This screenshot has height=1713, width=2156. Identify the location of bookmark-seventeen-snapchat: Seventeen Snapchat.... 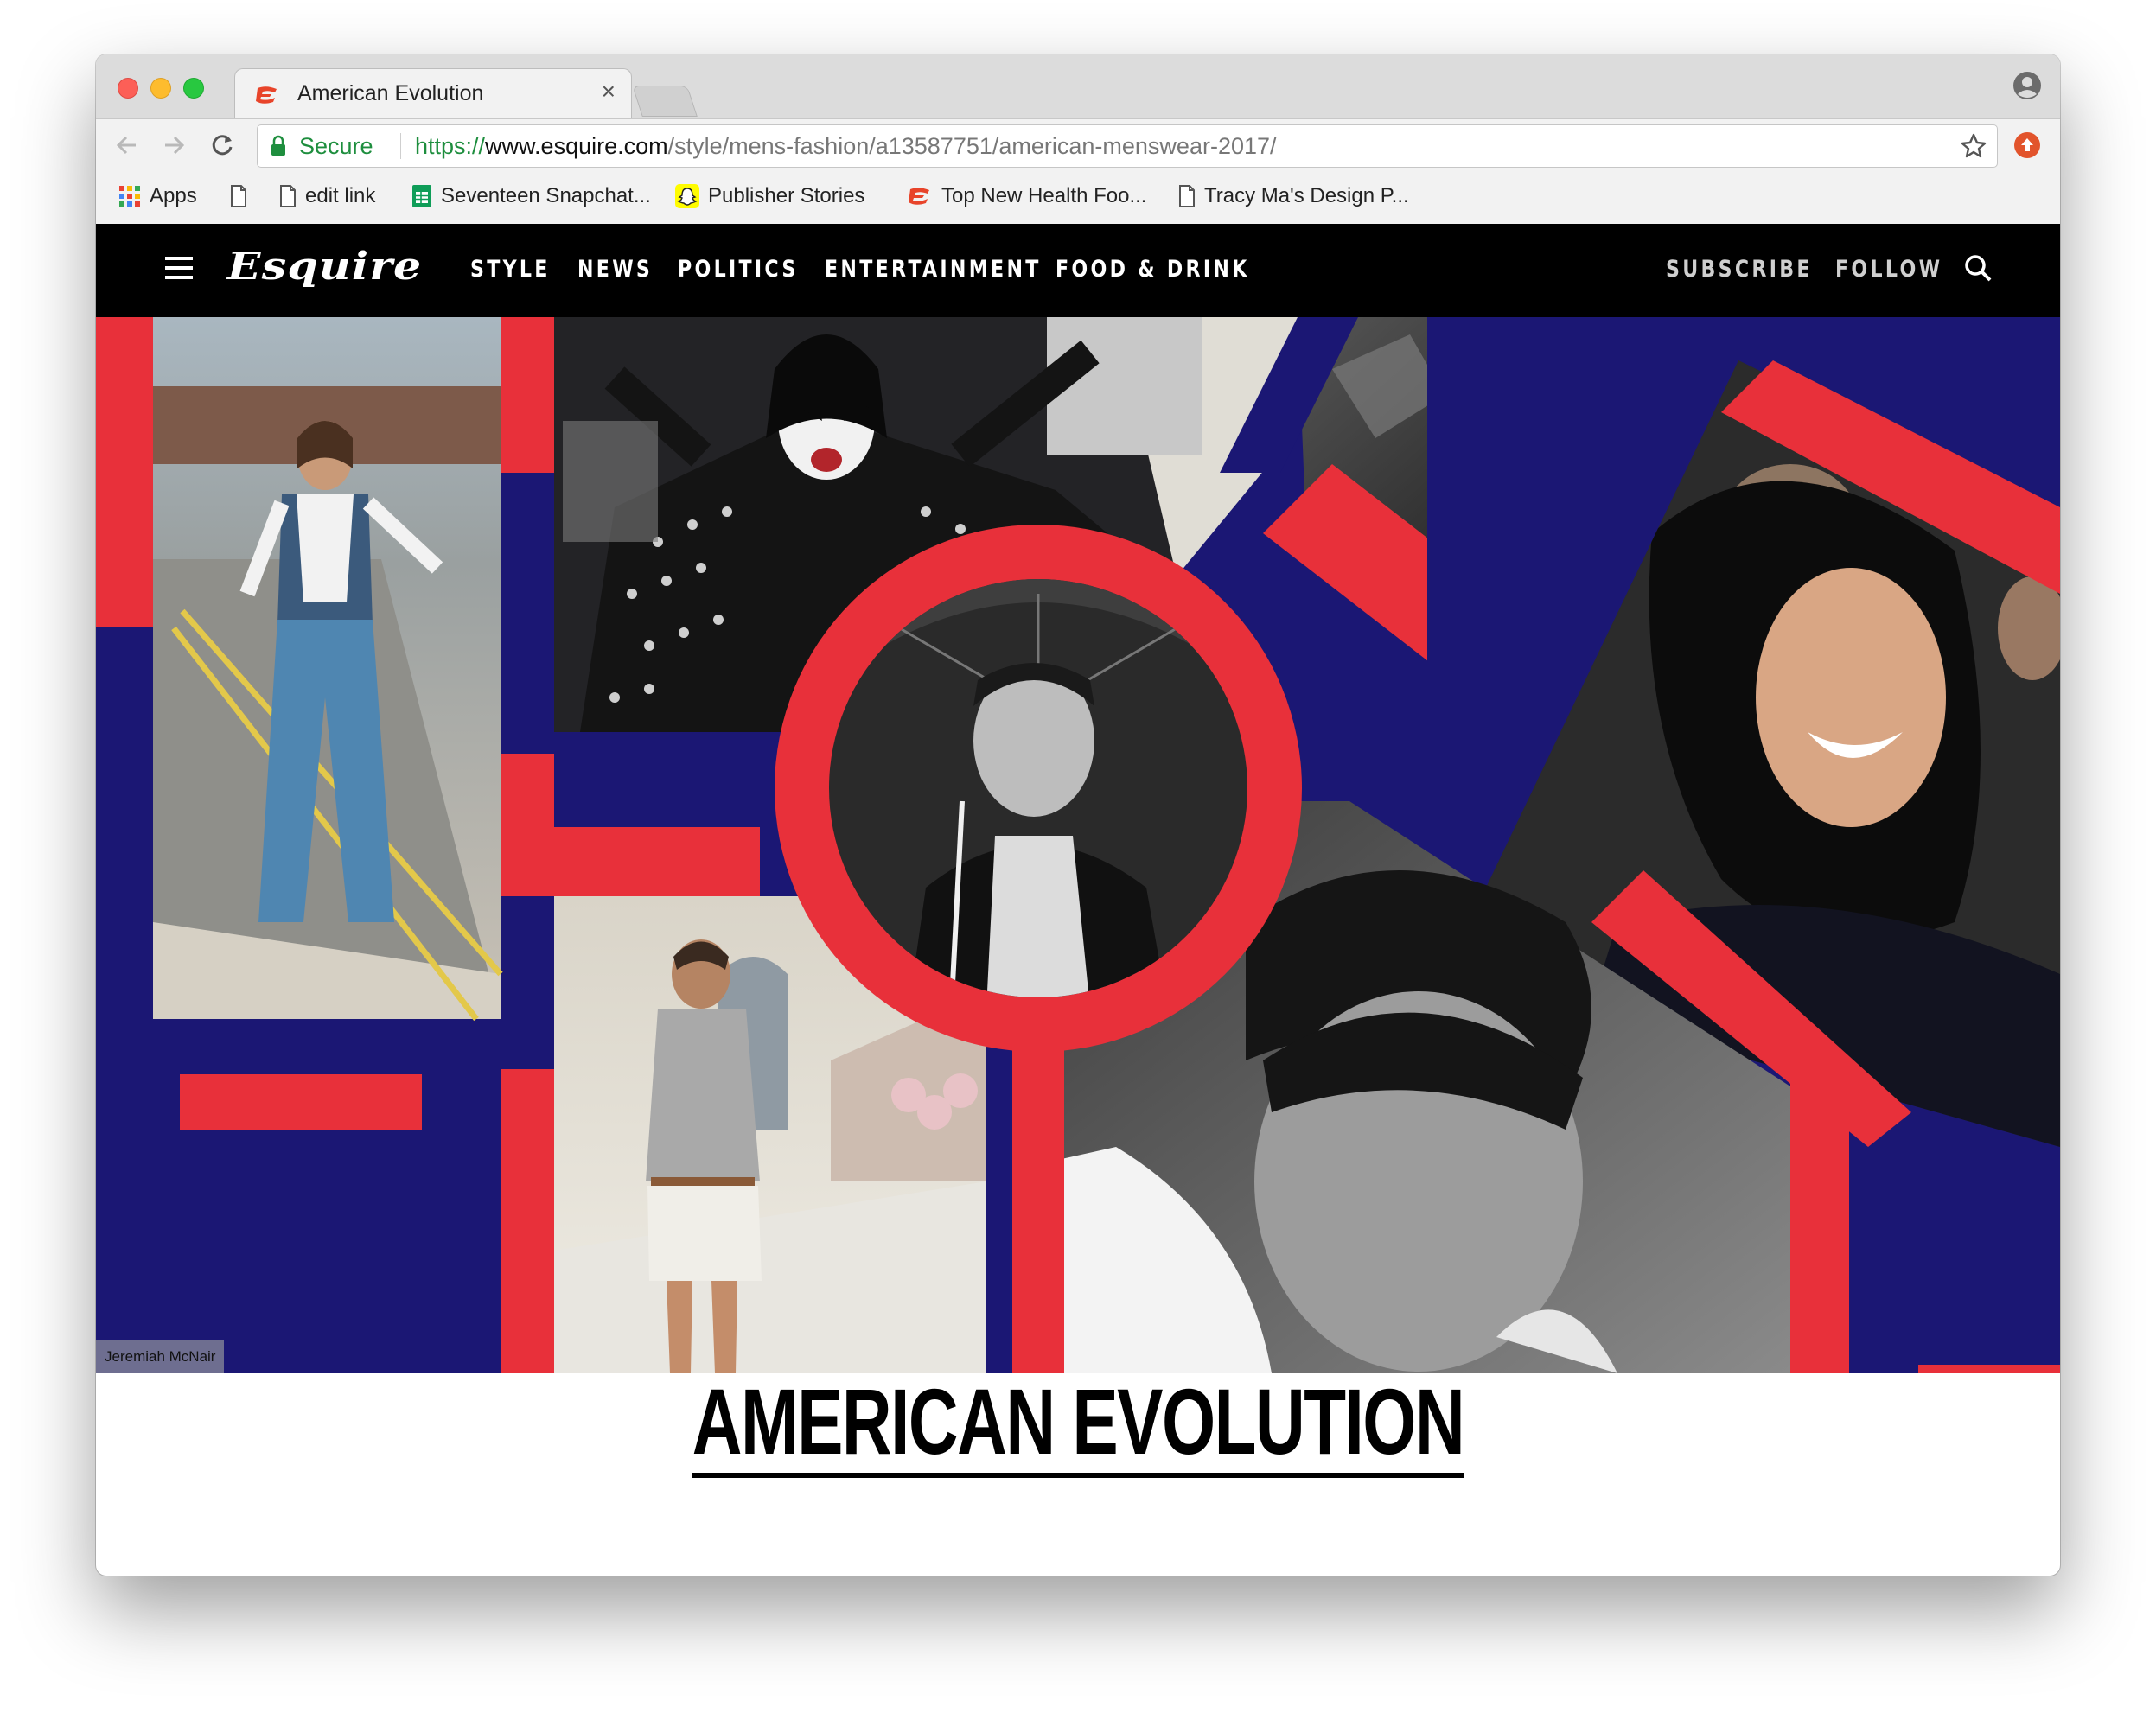
(531, 196).